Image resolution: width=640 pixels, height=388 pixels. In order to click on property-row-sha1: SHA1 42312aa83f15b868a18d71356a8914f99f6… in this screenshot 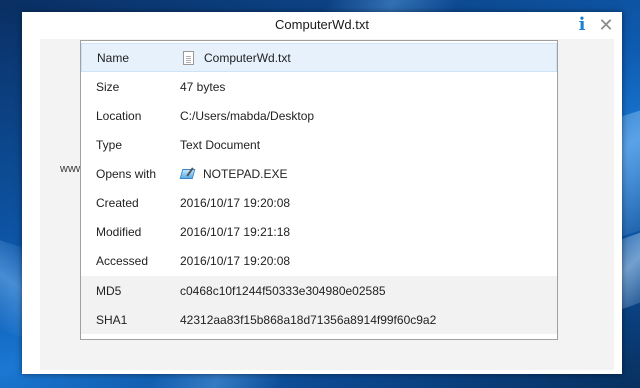, I will do `click(319, 319)`.